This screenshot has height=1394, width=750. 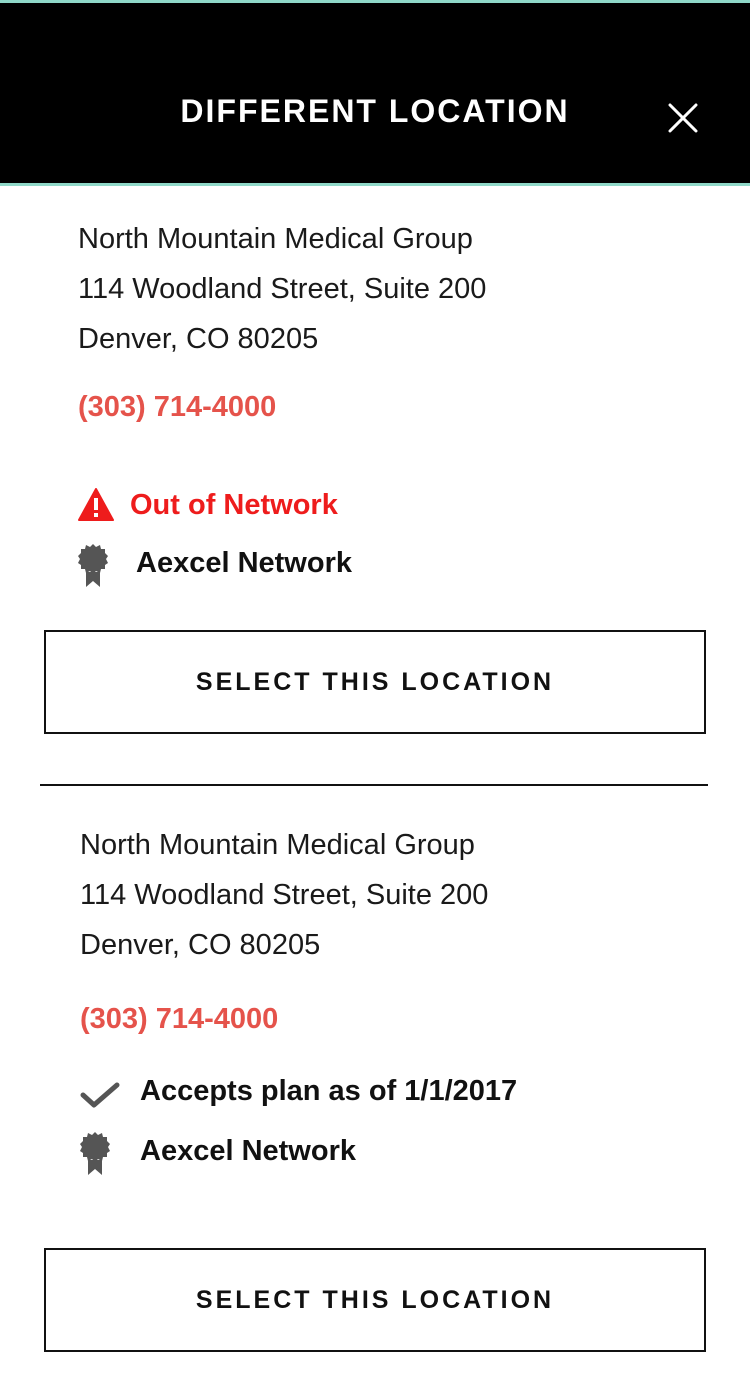 What do you see at coordinates (375, 184) in the screenshot?
I see `header-bottom-accent` at bounding box center [375, 184].